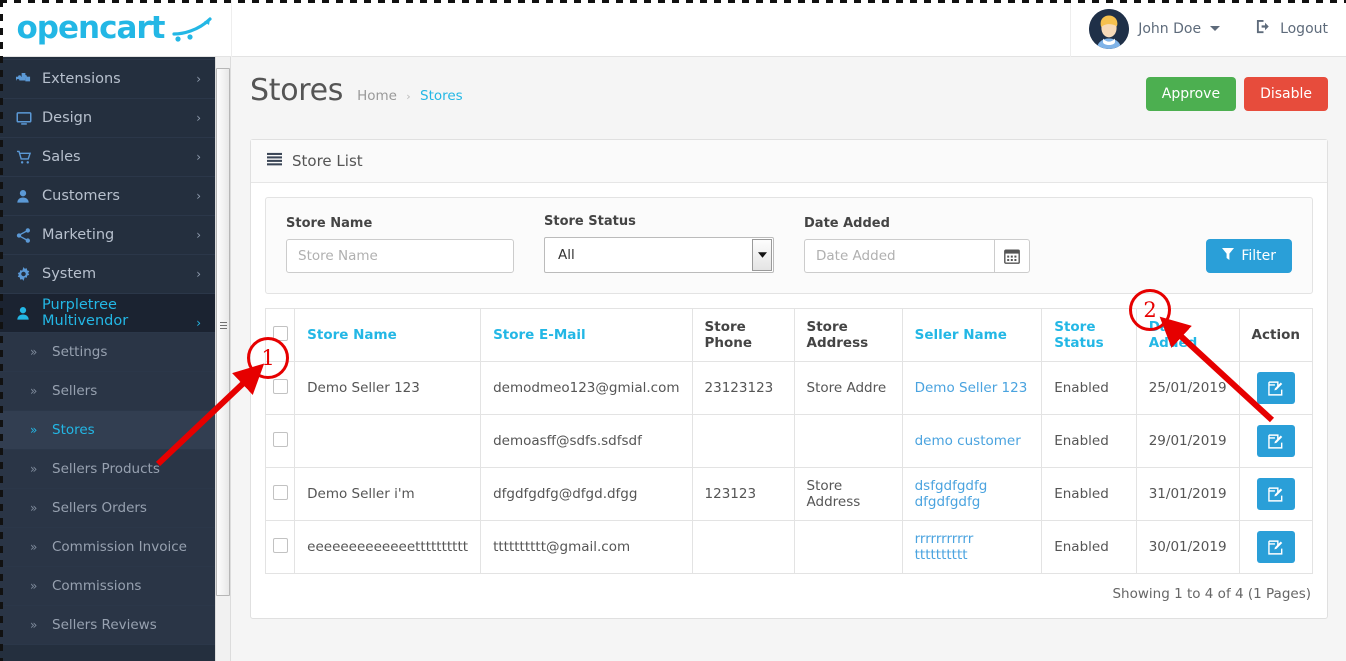  What do you see at coordinates (1191, 94) in the screenshot?
I see `approve-button: Approve` at bounding box center [1191, 94].